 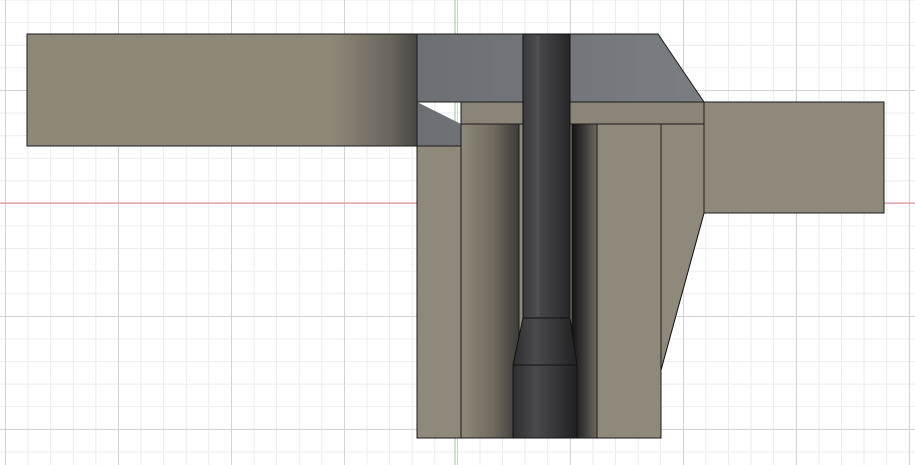 What do you see at coordinates (545, 236) in the screenshot?
I see `center-pin` at bounding box center [545, 236].